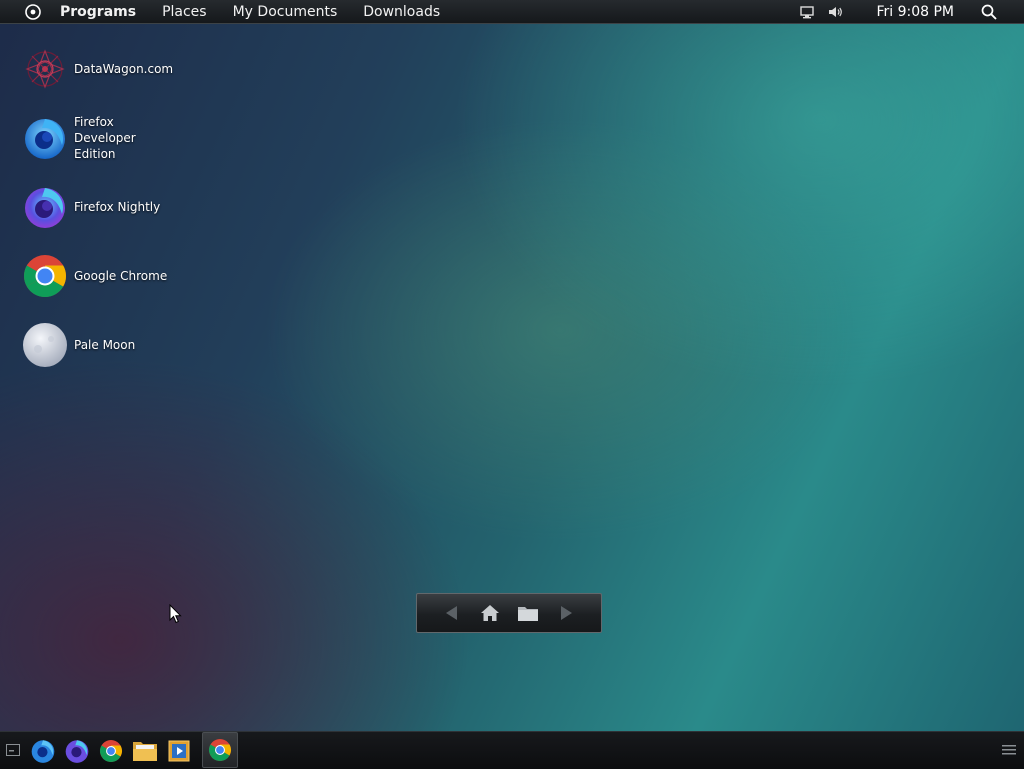 The width and height of the screenshot is (1024, 769). I want to click on pale-moon-icon, so click(45, 345).